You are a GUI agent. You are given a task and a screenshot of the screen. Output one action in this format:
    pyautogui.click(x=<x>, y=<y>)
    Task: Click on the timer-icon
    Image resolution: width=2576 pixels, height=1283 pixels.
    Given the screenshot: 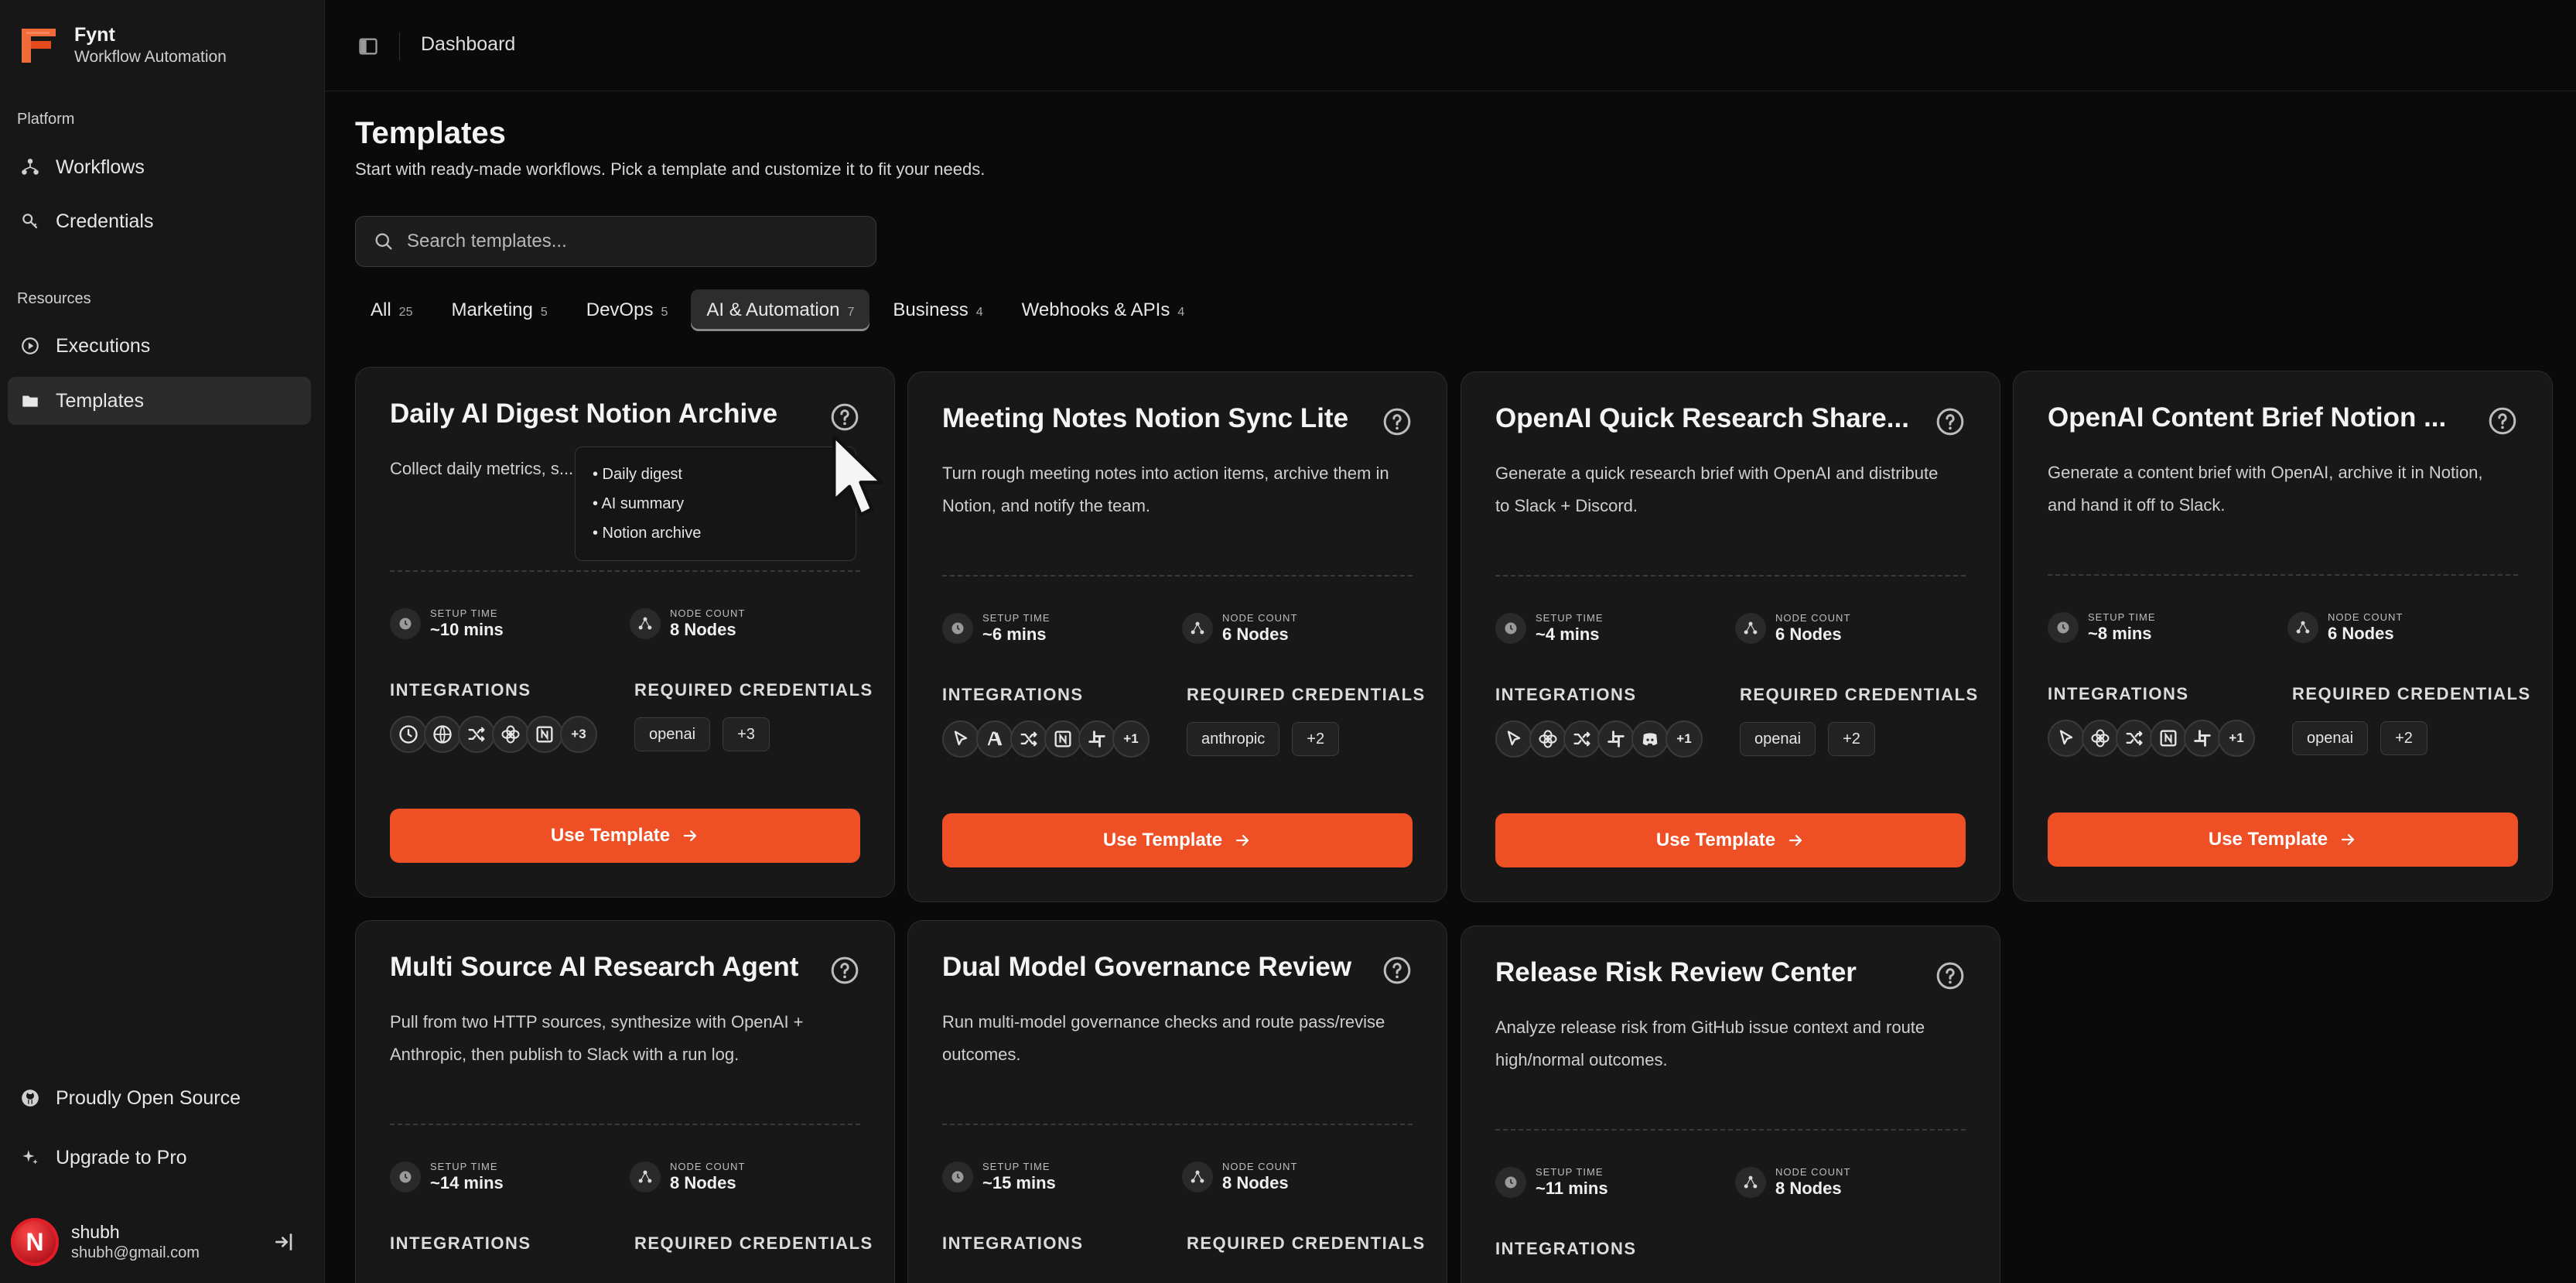 What is the action you would take?
    pyautogui.click(x=957, y=628)
    